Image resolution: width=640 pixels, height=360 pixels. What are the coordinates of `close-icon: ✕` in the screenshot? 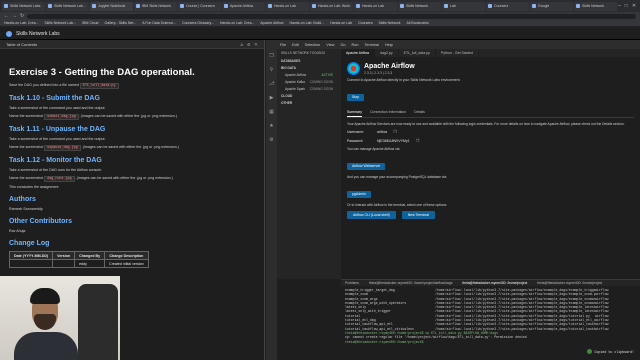 It's located at (634, 6).